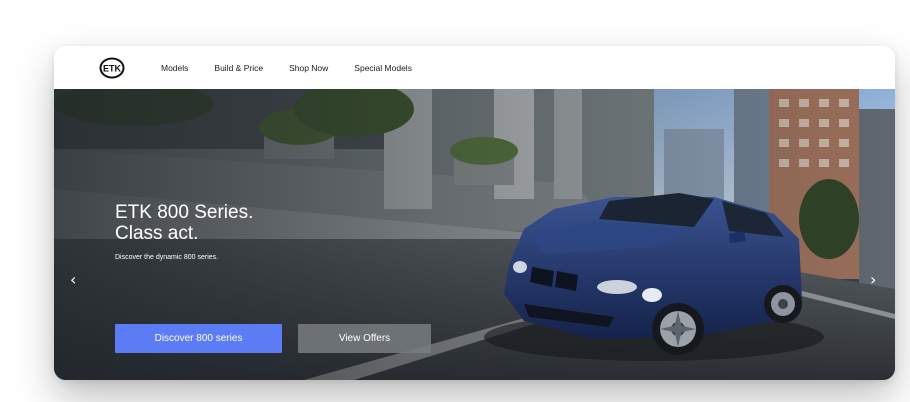  Describe the element at coordinates (184, 212) in the screenshot. I see `hero-title-line1: ETK 800 Series.` at that location.